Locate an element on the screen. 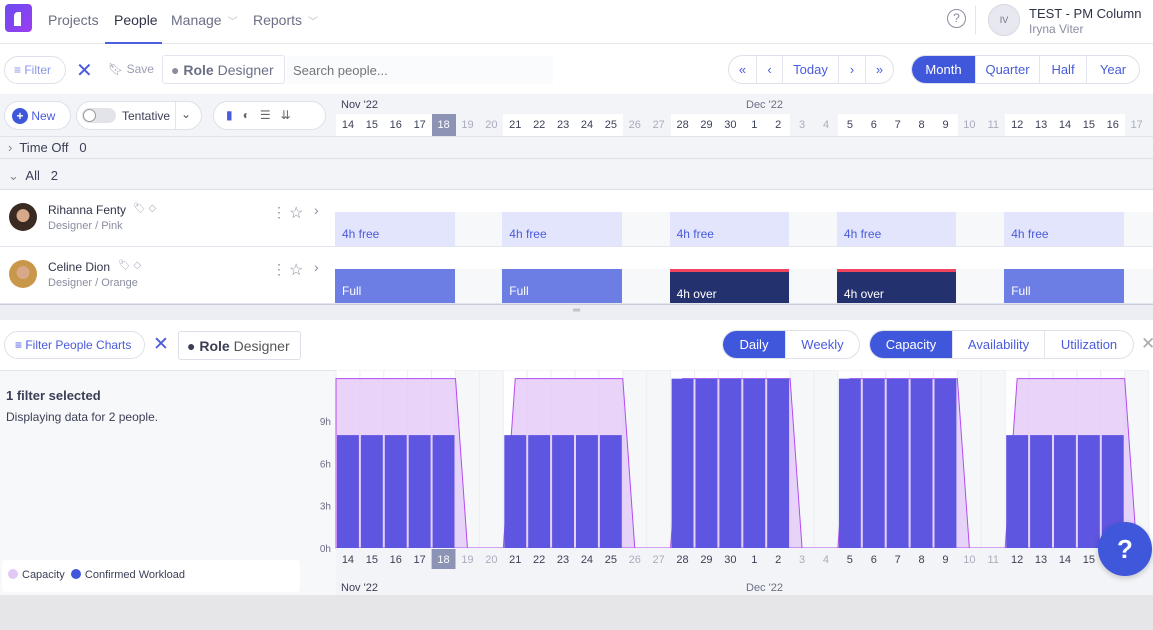 This screenshot has width=1153, height=630. day-header: 10 is located at coordinates (969, 125).